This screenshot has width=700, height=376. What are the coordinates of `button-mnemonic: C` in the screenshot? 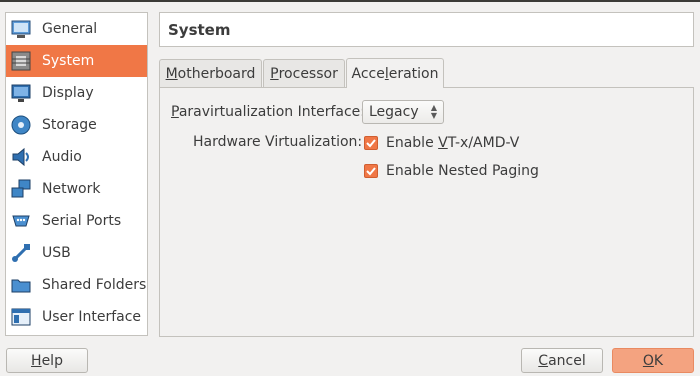 It's located at (543, 360).